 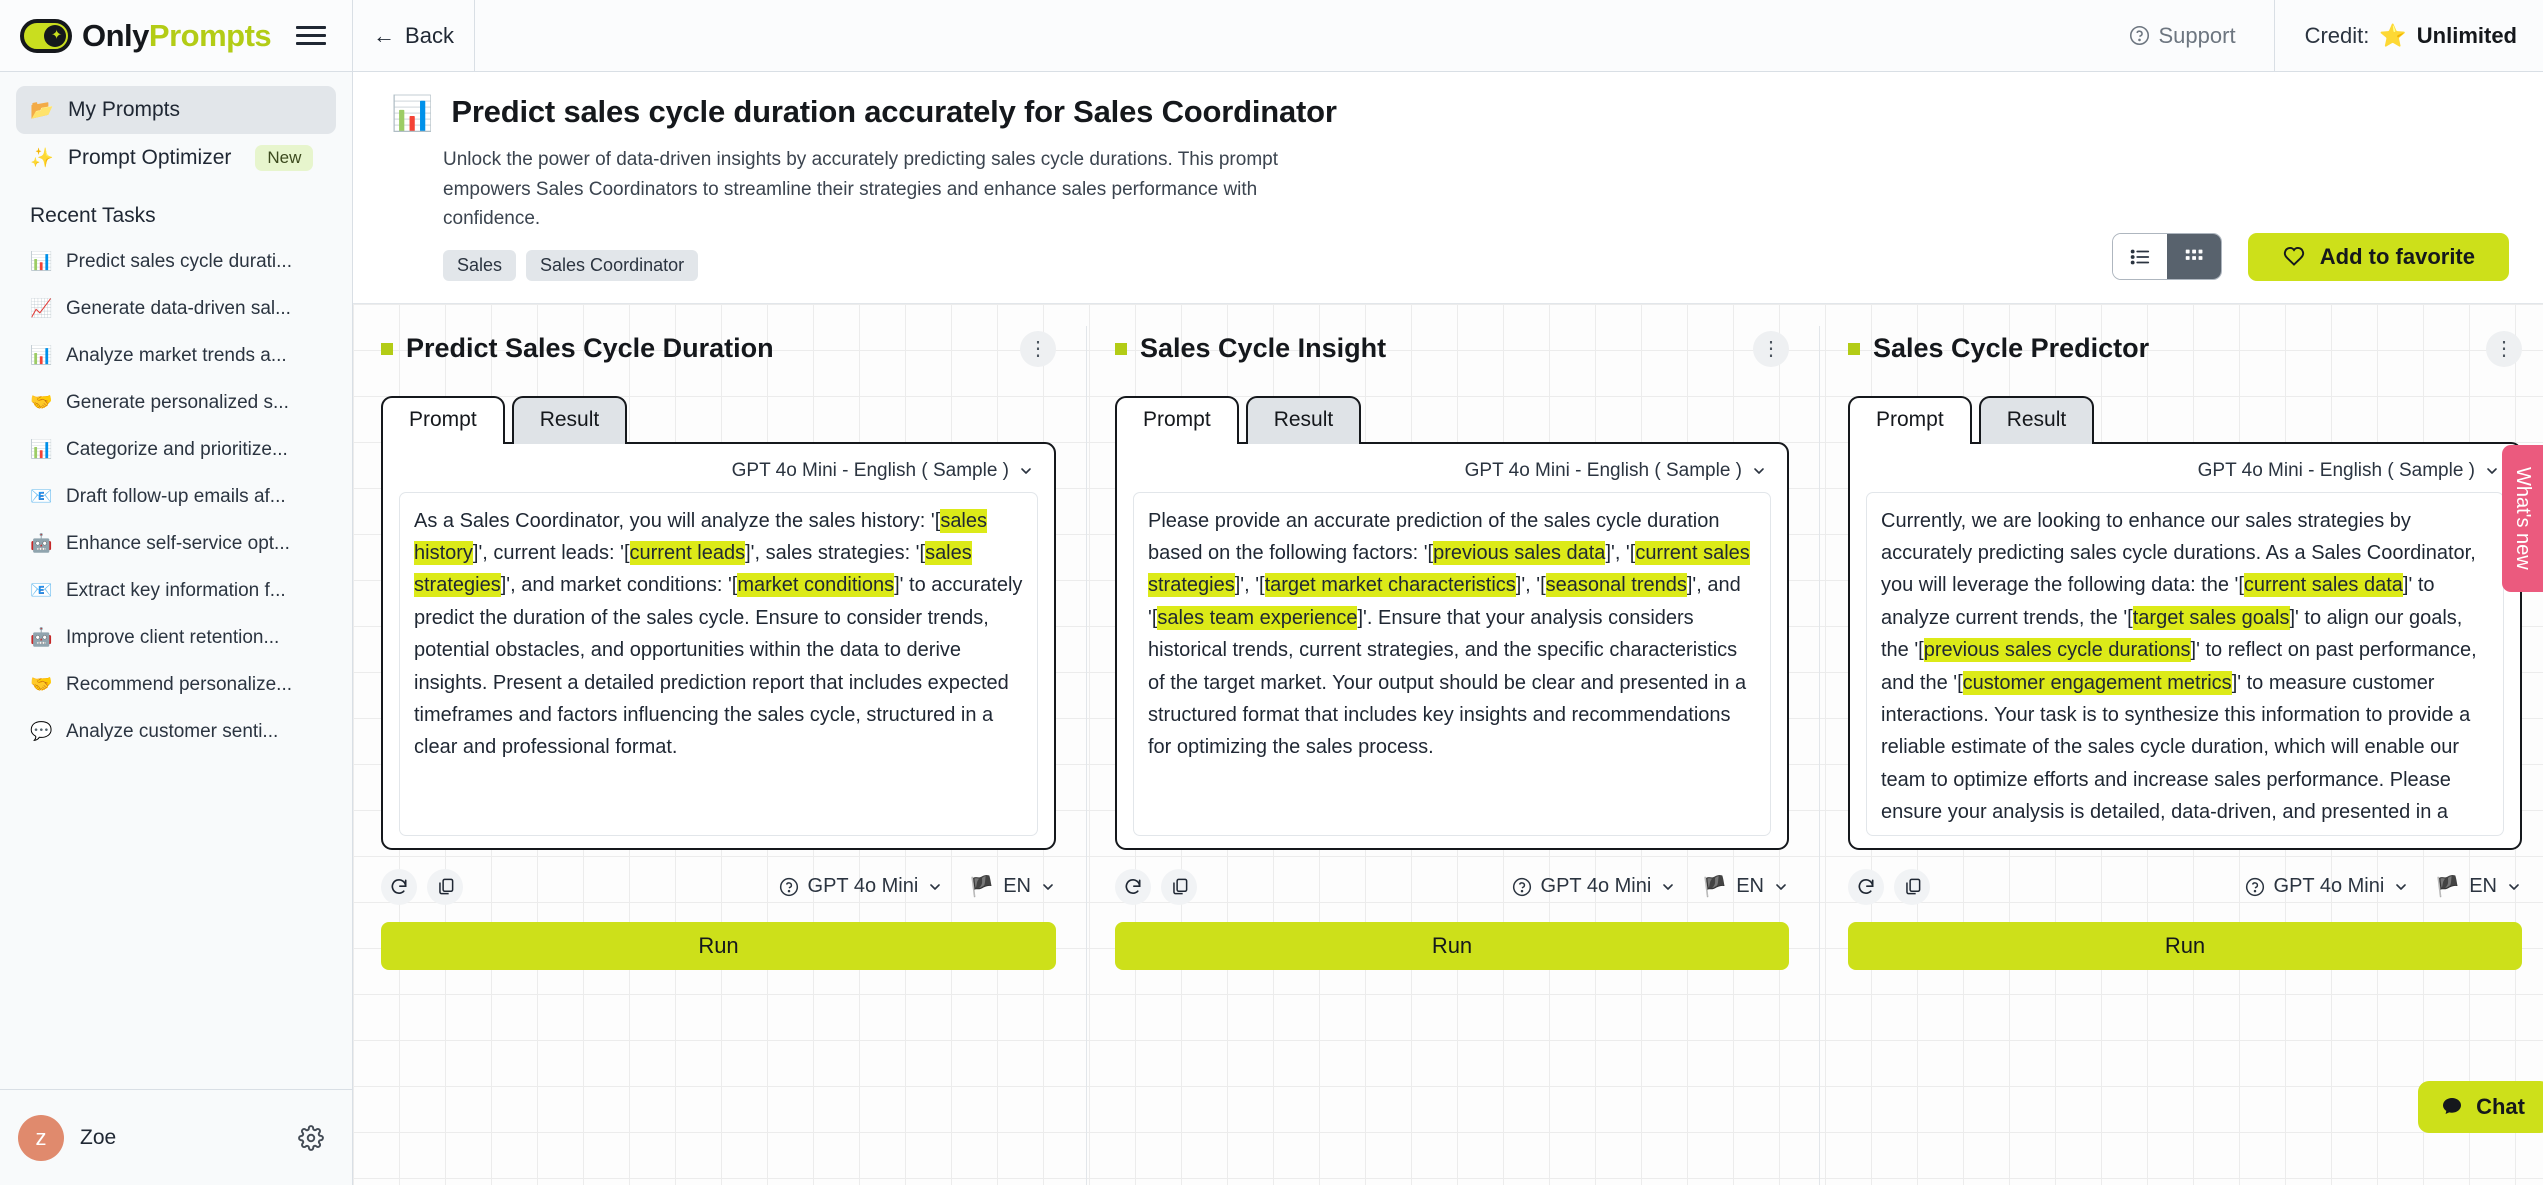 I want to click on support-label: Support, so click(x=2197, y=35).